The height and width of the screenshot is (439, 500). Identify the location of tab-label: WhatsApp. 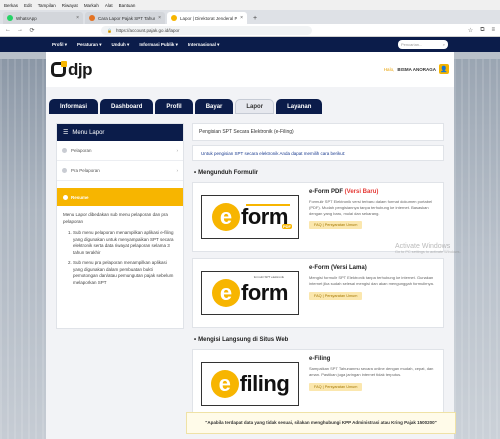
(26, 18).